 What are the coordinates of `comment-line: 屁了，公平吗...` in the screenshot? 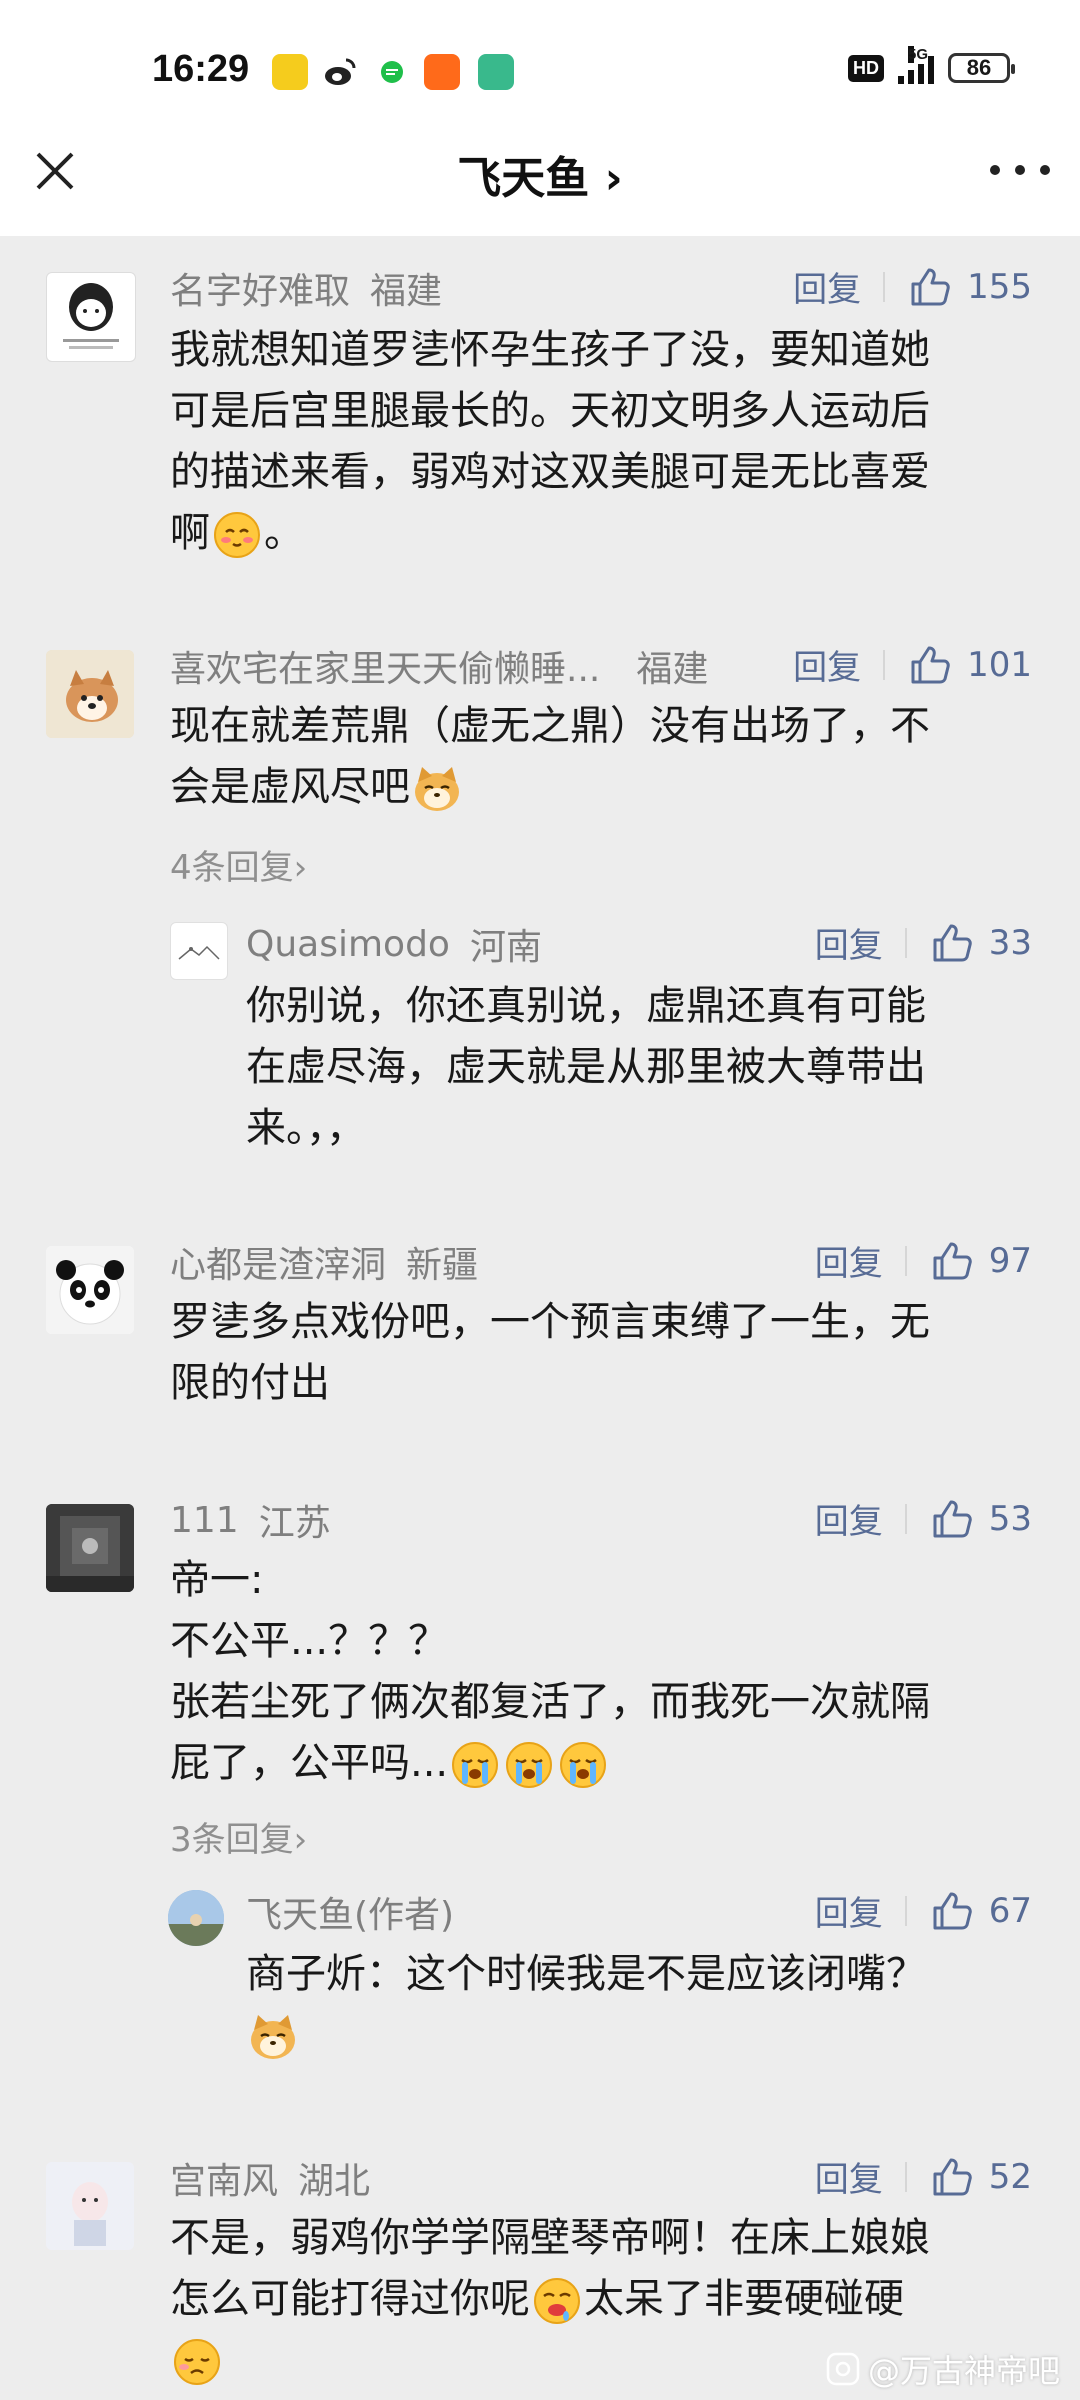 It's located at (605, 1763).